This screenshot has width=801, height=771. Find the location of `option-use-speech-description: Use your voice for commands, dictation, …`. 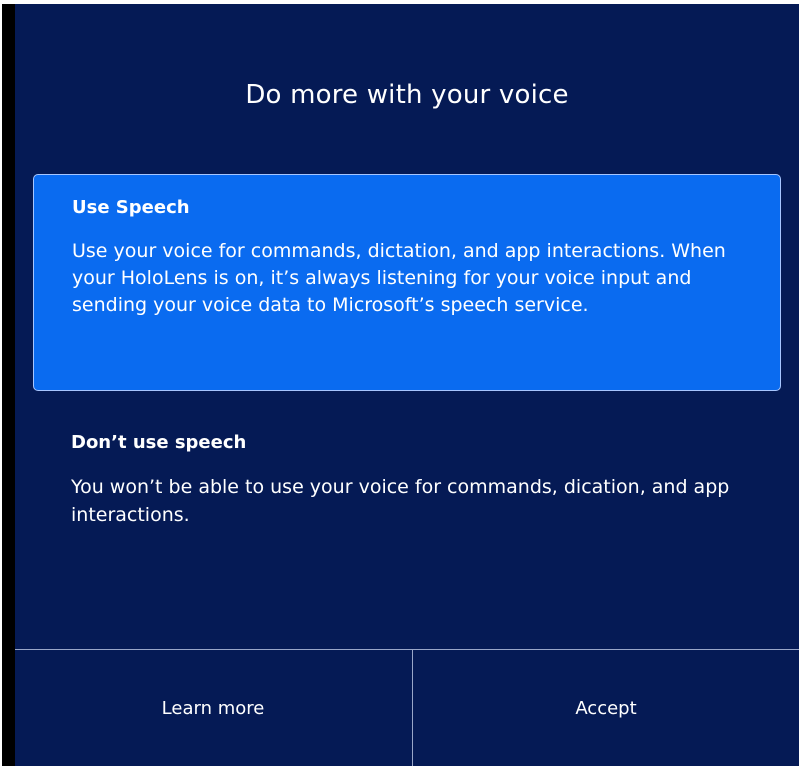

option-use-speech-description: Use your voice for commands, dictation, … is located at coordinates (399, 278).